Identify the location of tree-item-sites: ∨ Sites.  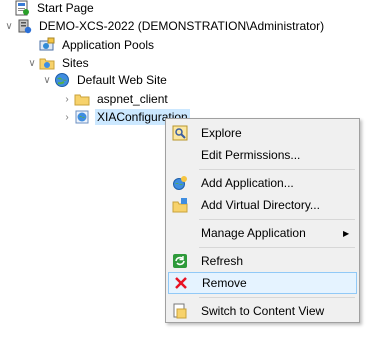
(59, 63).